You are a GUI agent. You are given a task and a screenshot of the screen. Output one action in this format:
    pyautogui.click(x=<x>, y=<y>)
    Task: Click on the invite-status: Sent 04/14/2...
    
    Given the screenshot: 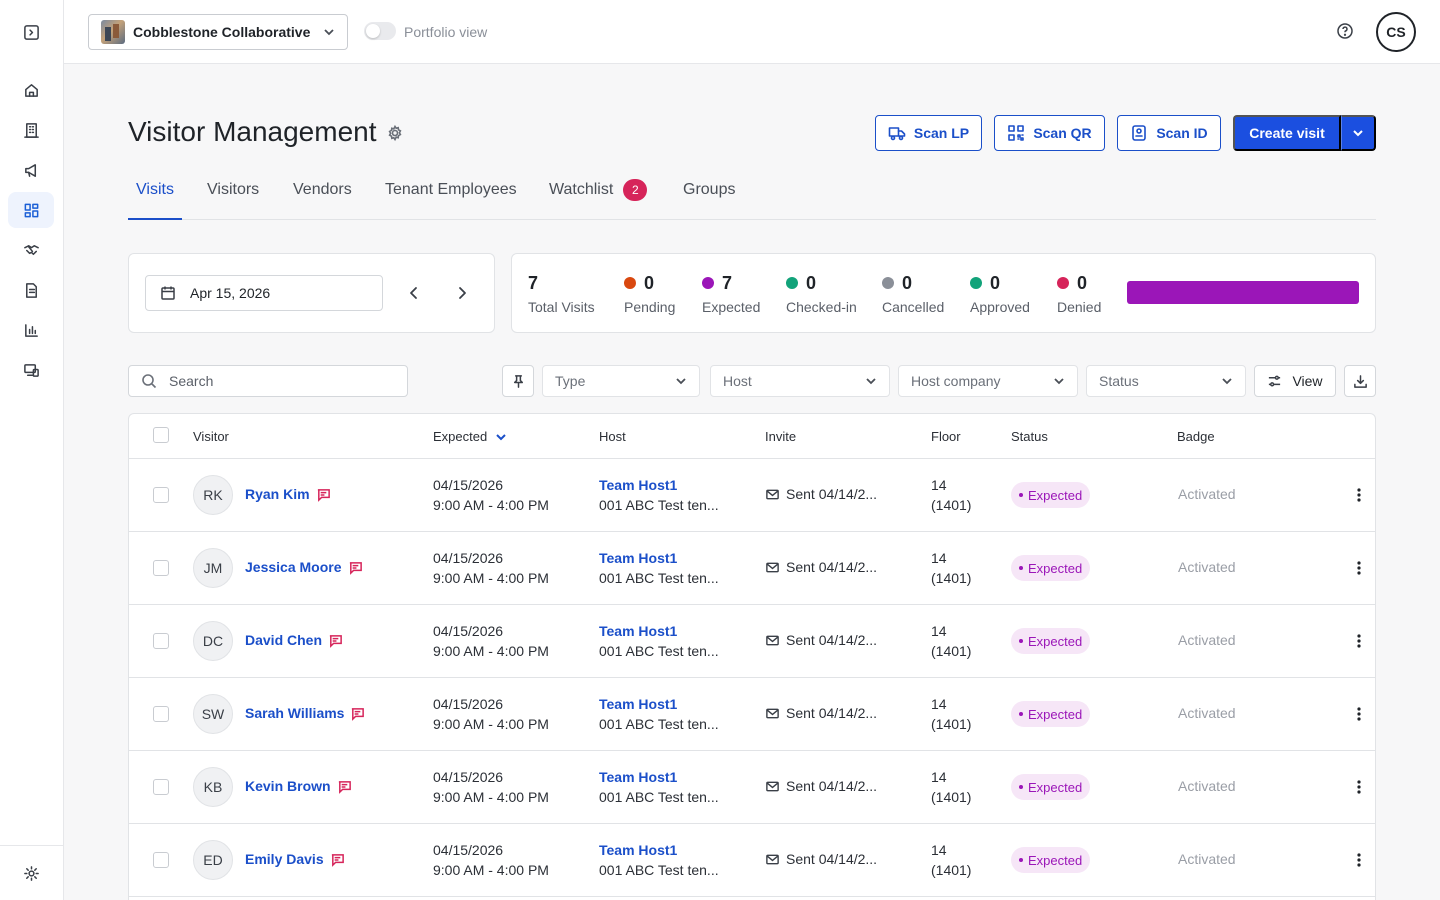 What is the action you would take?
    pyautogui.click(x=832, y=786)
    